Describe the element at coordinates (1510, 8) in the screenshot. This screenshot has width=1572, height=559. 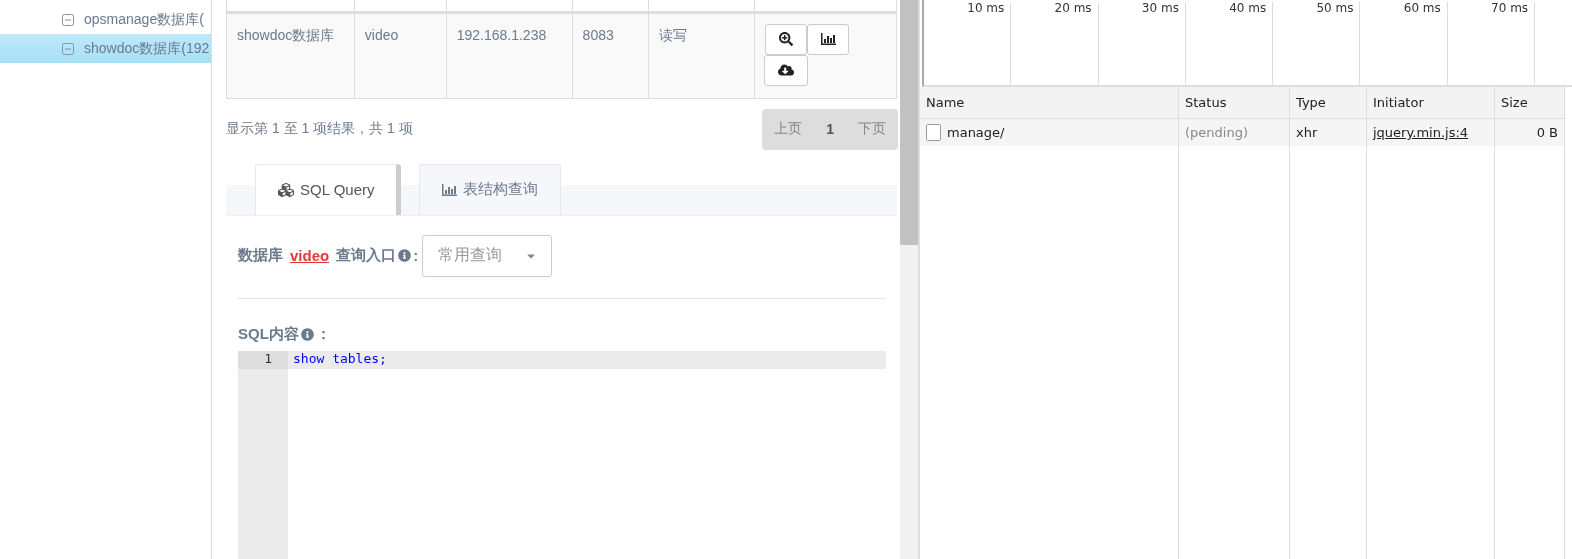
I see `timeline-label: 70 ms` at that location.